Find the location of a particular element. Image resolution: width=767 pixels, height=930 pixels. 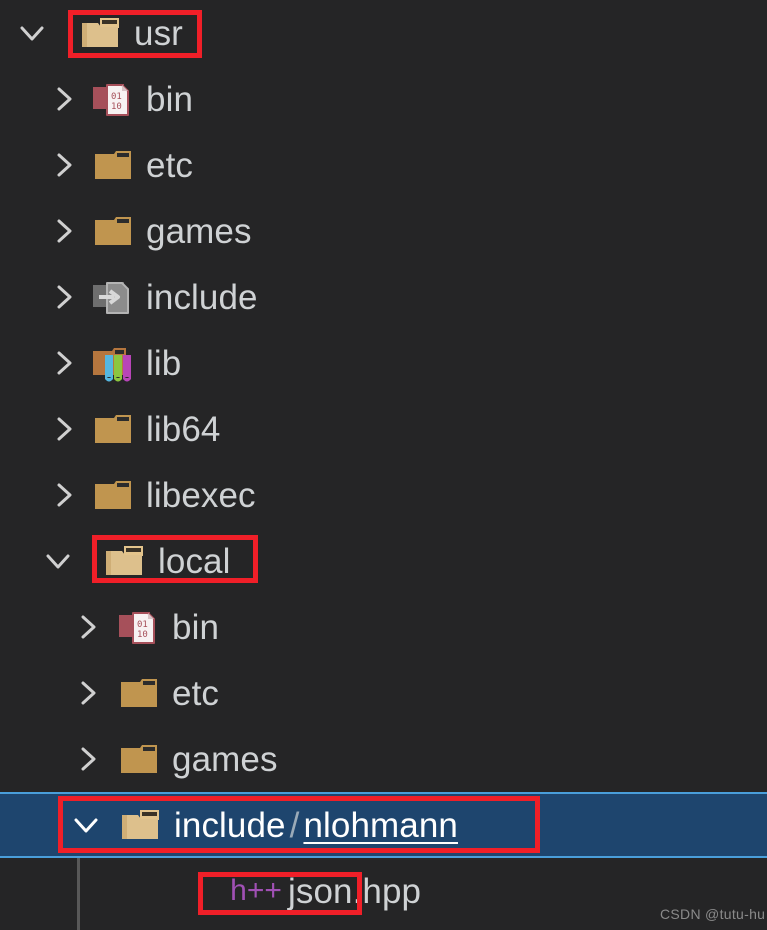

tree-row-local-include-nlohmann: include / nlohmann is located at coordinates (383, 825).